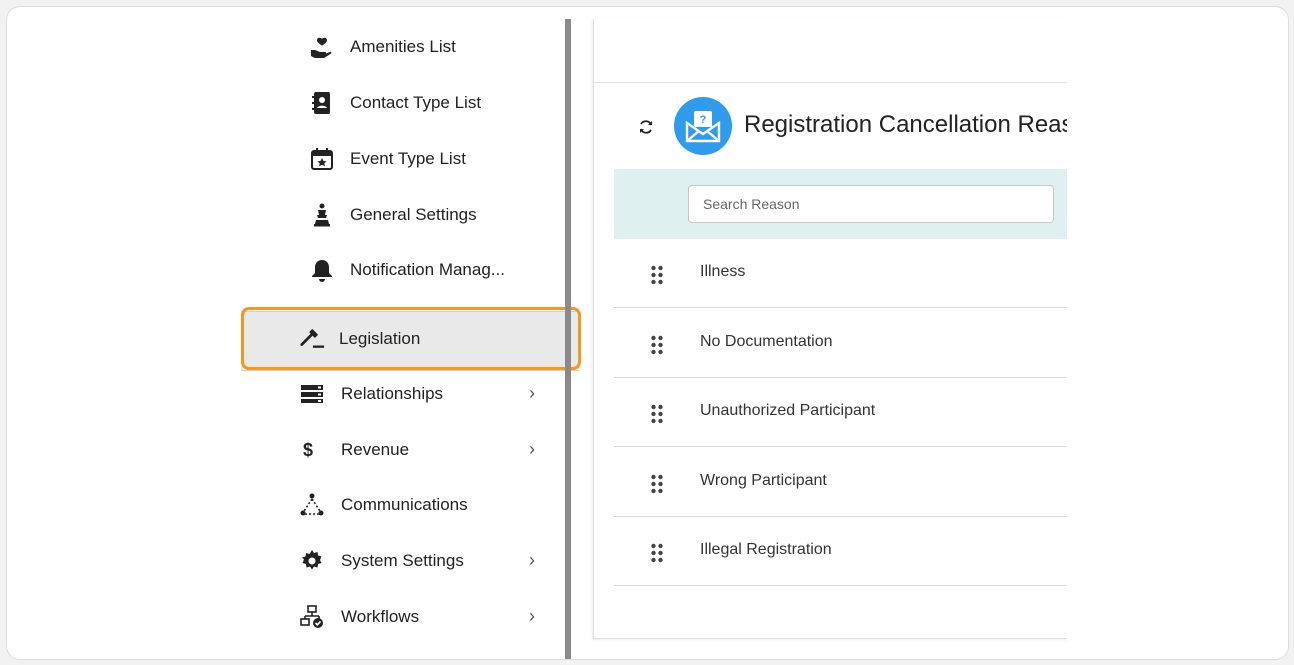 This screenshot has height=665, width=1294. I want to click on sidebar-item-contact-type-list: Contact Type List, so click(395, 103).